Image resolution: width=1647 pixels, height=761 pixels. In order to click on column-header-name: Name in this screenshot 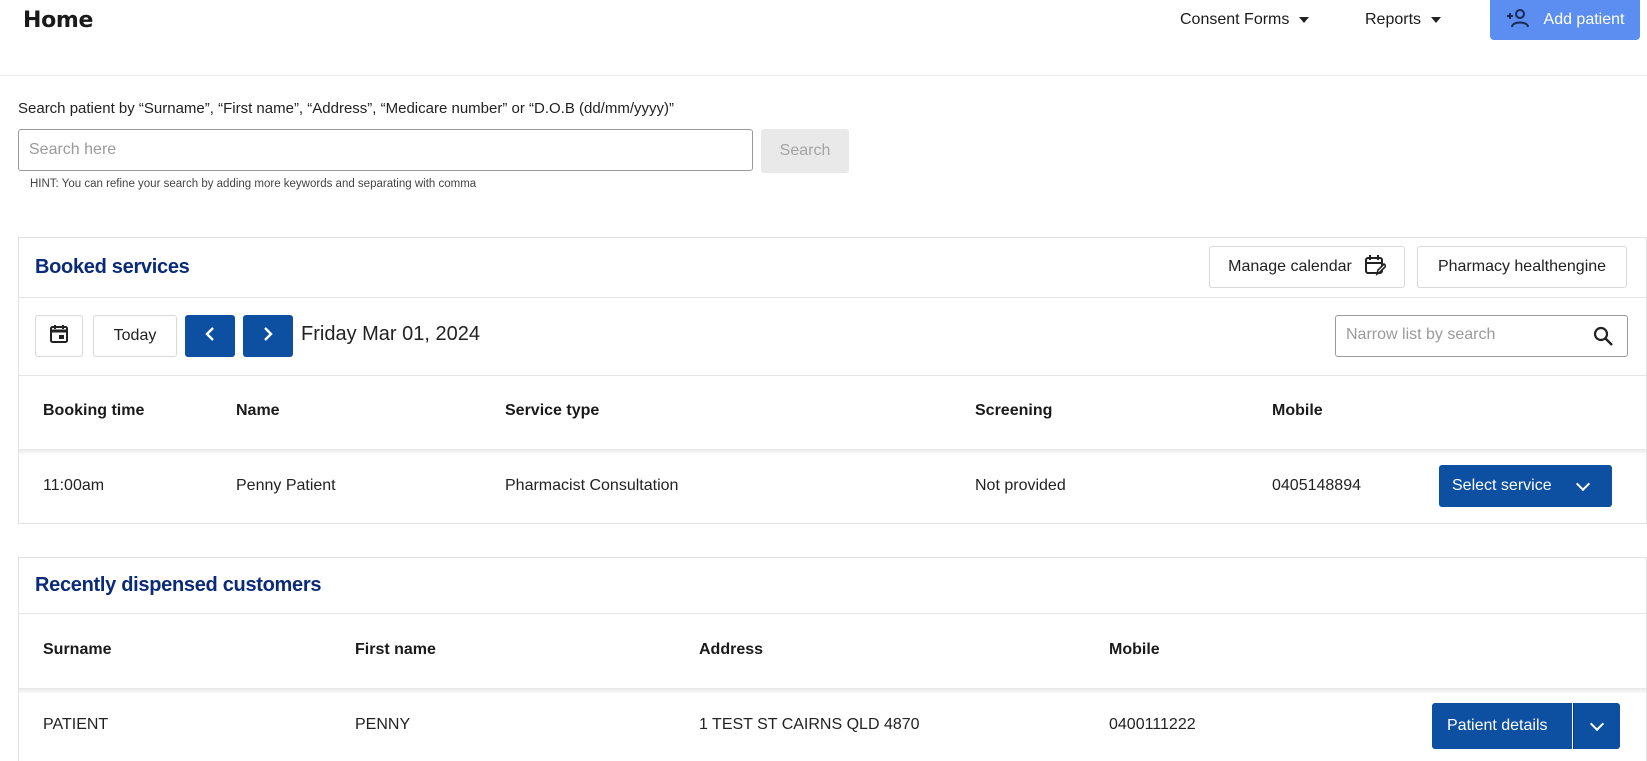, I will do `click(258, 410)`.